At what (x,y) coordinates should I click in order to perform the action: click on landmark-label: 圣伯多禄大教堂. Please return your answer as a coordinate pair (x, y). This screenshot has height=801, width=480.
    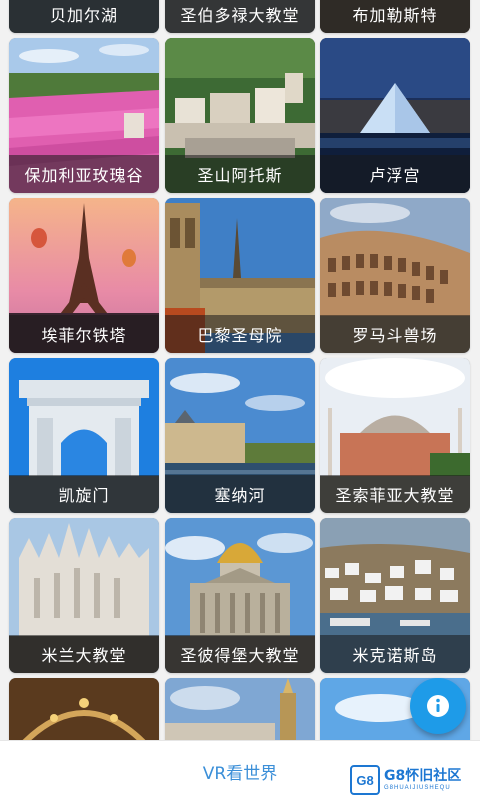
    Looking at the image, I should click on (240, 15).